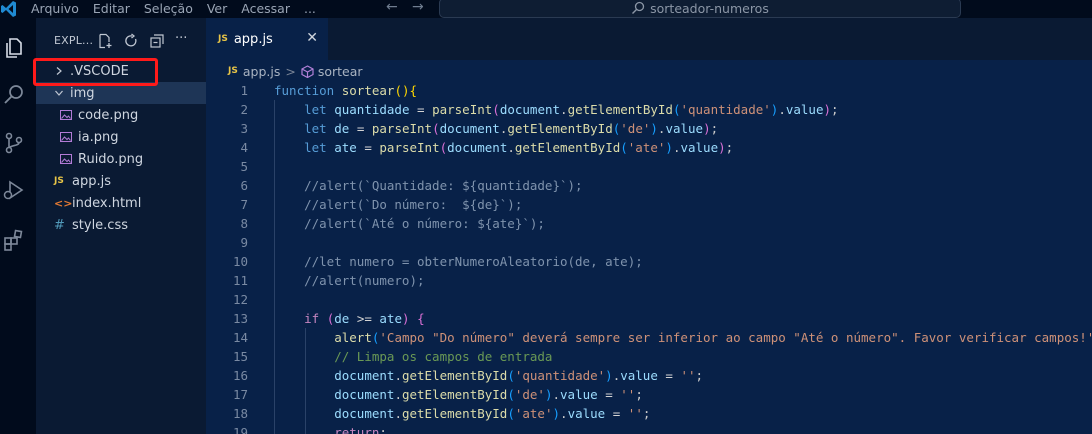 Image resolution: width=1092 pixels, height=434 pixels. I want to click on line-number: 15, so click(240, 356).